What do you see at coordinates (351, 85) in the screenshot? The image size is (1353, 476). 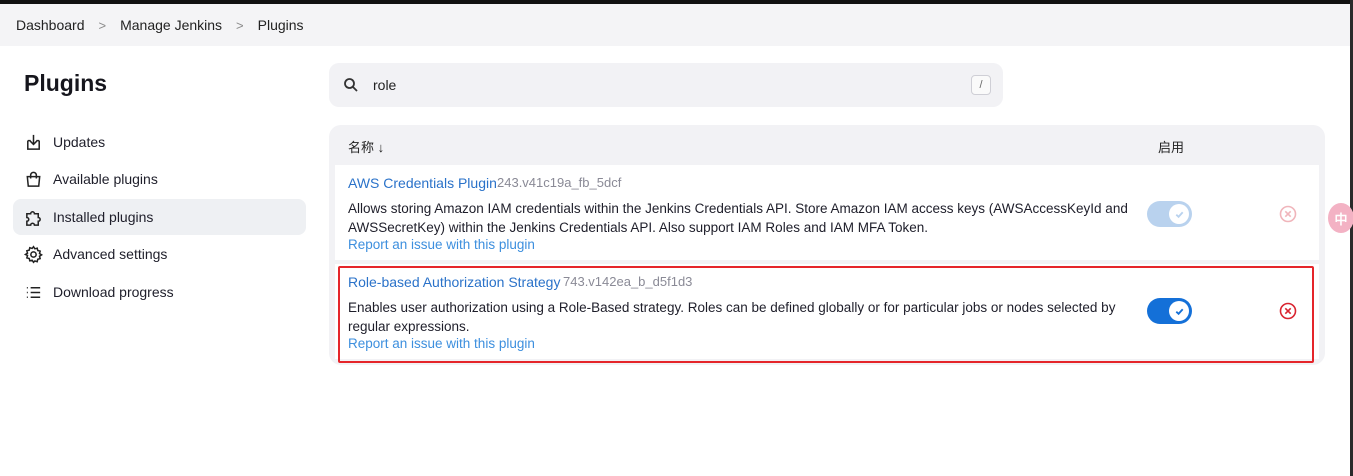 I see `search-icon` at bounding box center [351, 85].